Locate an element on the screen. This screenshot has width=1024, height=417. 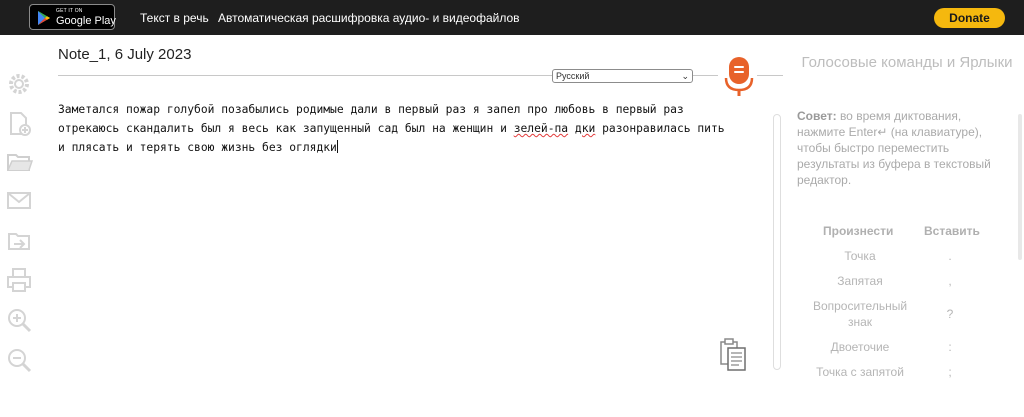
email-icon is located at coordinates (19, 200).